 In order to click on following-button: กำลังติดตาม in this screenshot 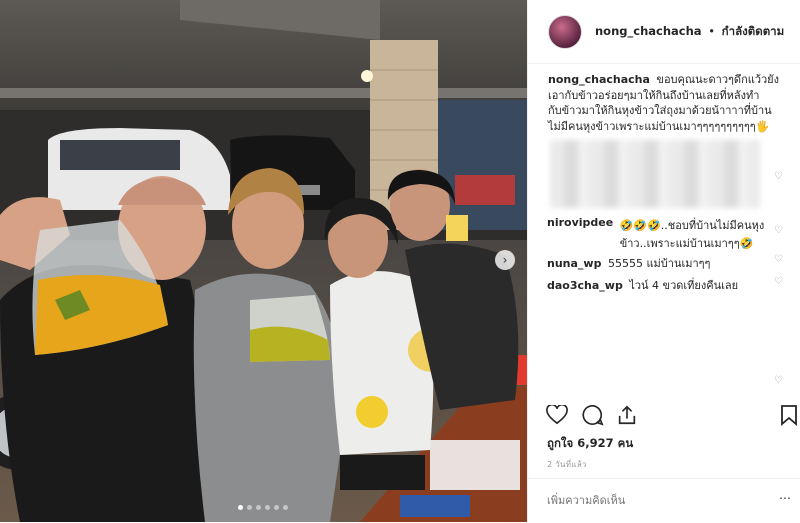, I will do `click(753, 31)`.